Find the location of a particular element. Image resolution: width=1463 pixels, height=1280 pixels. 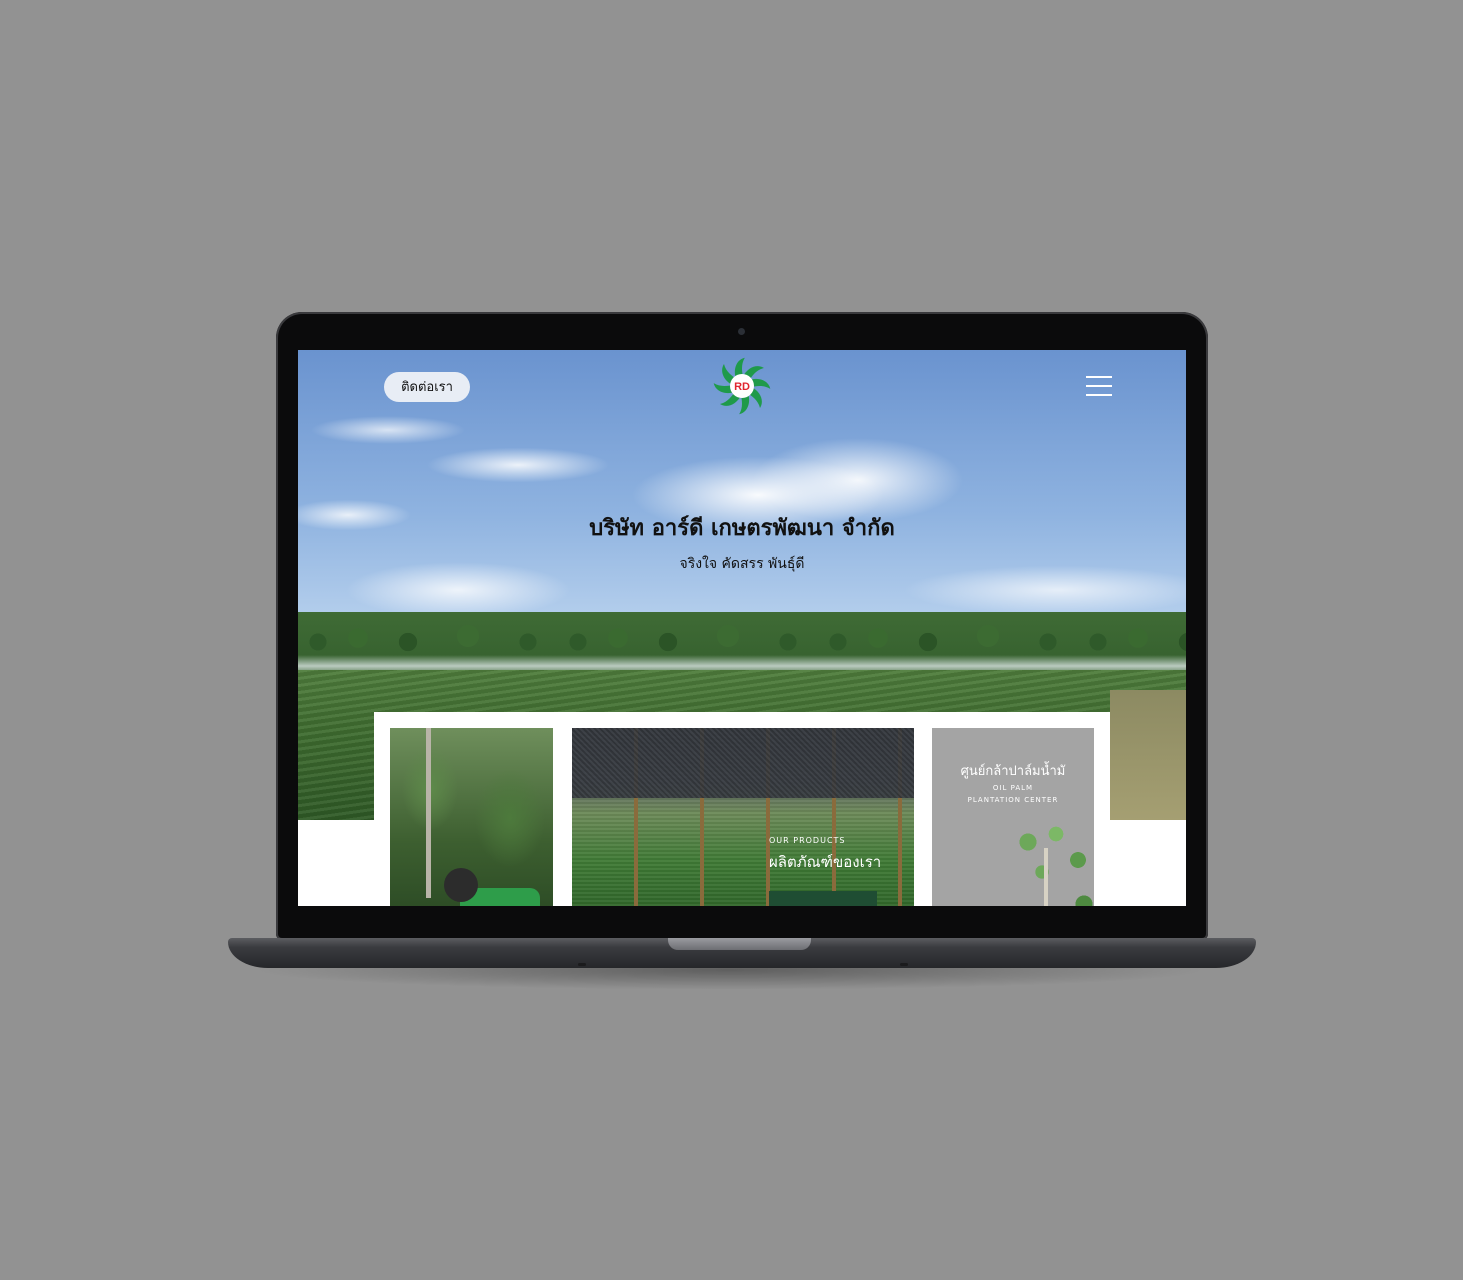

worker-hat is located at coordinates (461, 885).